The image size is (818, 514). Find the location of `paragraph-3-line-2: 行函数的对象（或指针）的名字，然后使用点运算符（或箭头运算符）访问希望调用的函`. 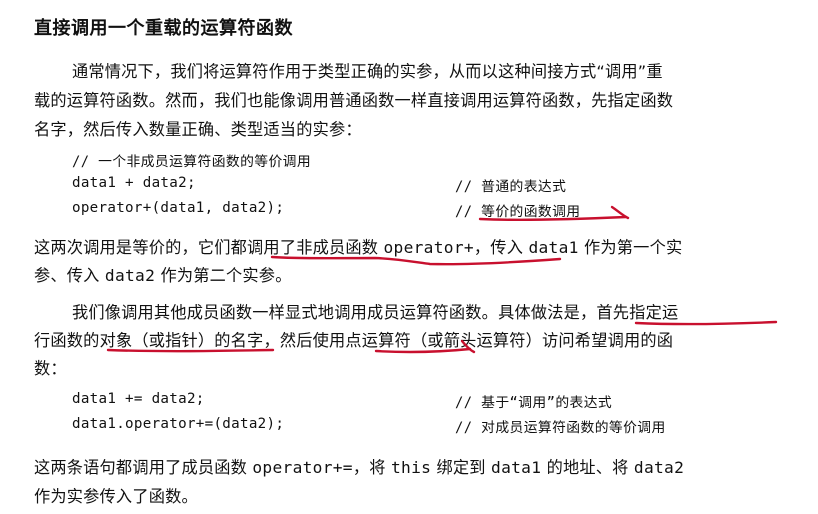

paragraph-3-line-2: 行函数的对象（或指针）的名字，然后使用点运算符（或箭头运算符）访问希望调用的函 is located at coordinates (353, 339).